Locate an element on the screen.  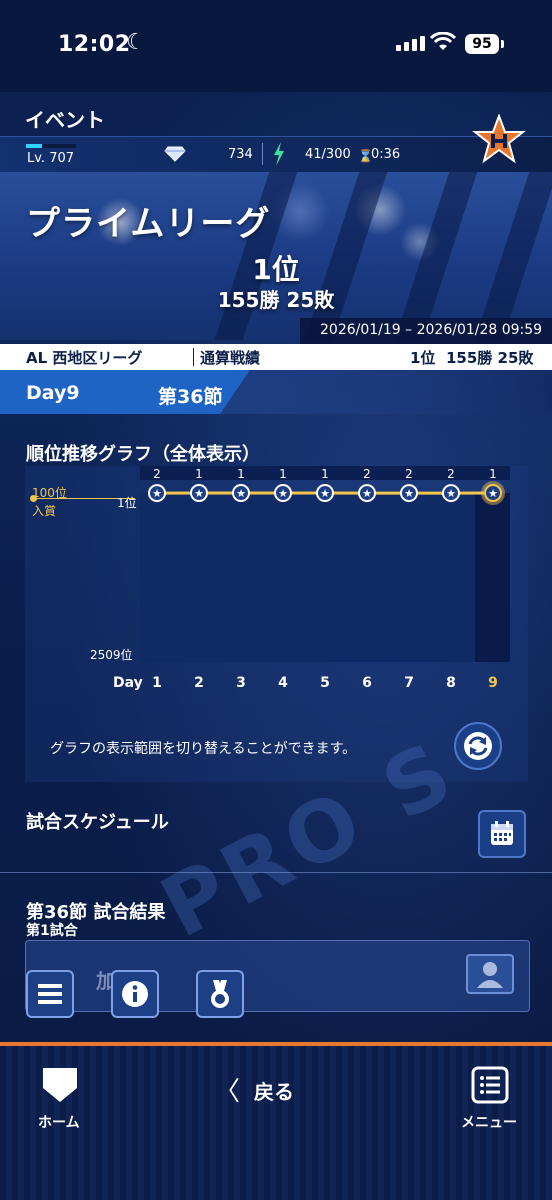
game-label: 第1試合 is located at coordinates (52, 931).